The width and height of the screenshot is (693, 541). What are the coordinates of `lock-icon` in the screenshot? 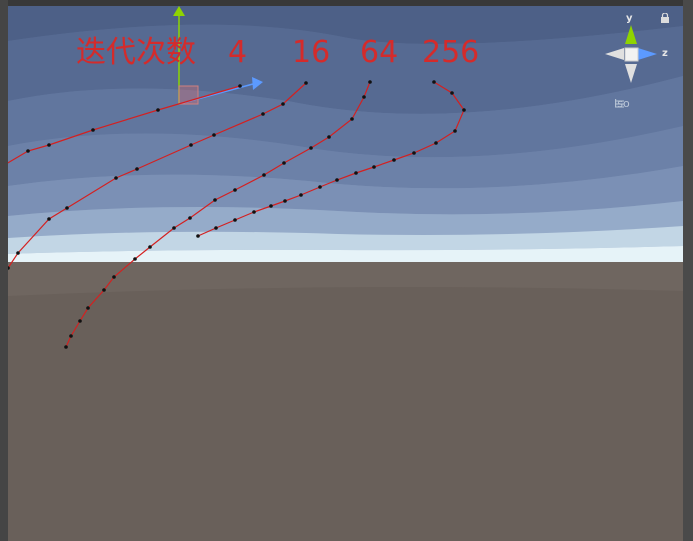 It's located at (665, 18).